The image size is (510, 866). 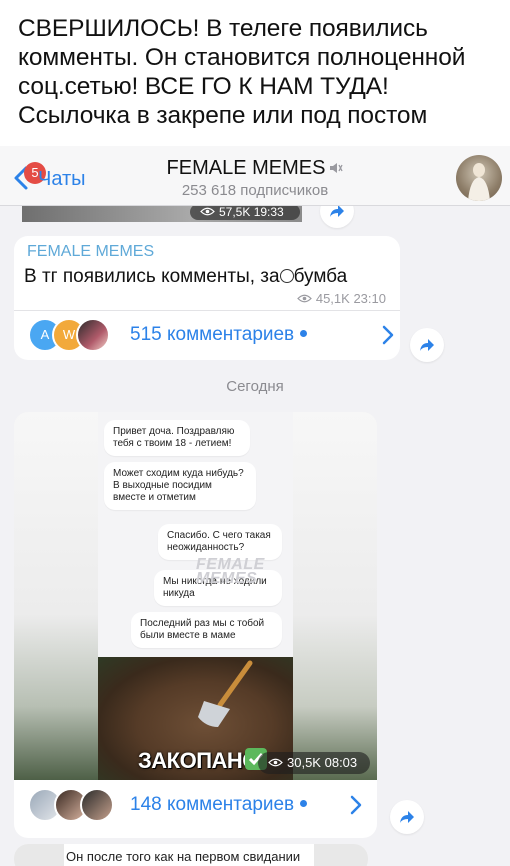 What do you see at coordinates (198, 760) in the screenshot?
I see `meme-caption: ЗАКОПАНО` at bounding box center [198, 760].